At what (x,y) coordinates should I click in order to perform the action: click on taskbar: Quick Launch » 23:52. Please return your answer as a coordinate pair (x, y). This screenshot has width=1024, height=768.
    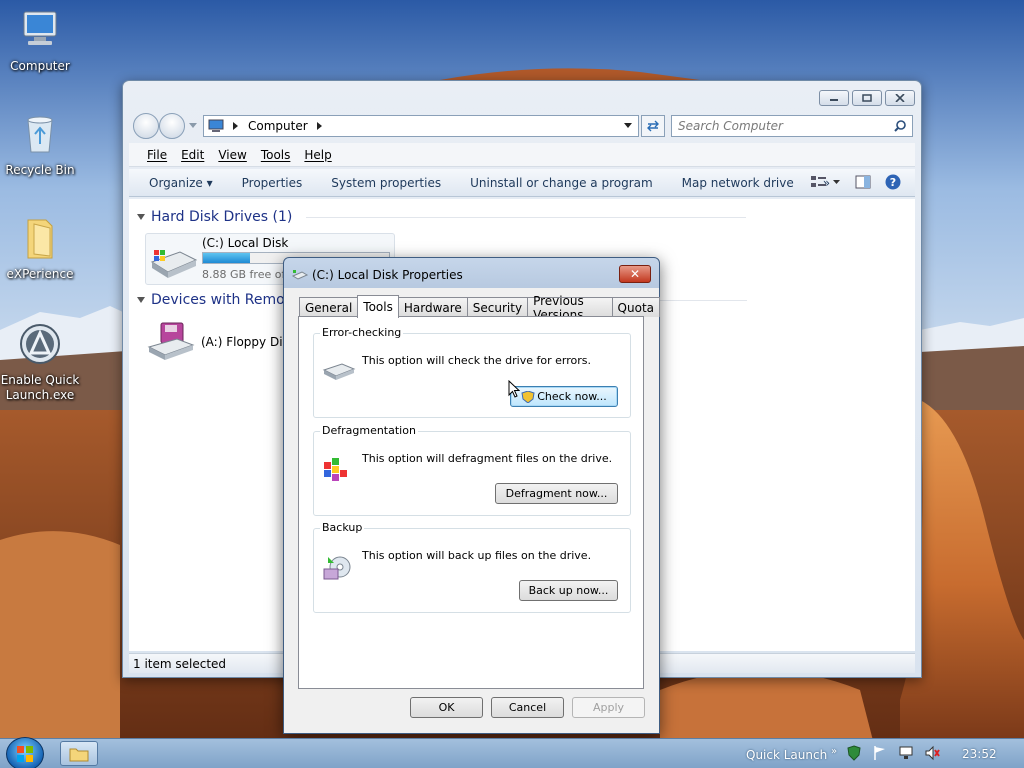
    Looking at the image, I should click on (512, 752).